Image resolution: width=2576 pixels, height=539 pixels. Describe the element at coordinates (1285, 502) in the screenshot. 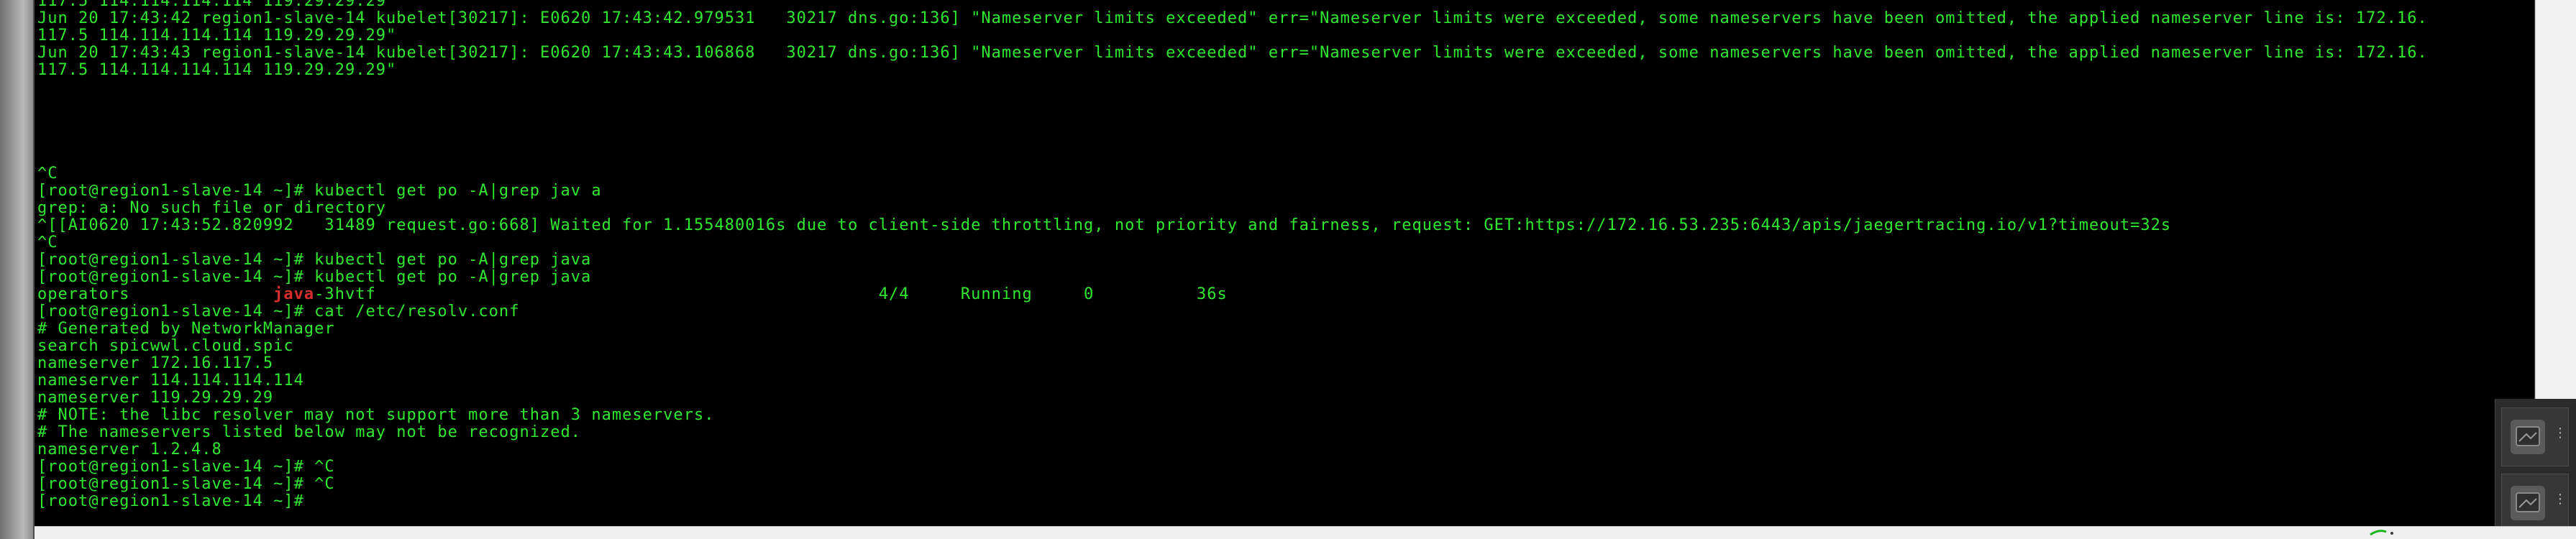

I see `terminal-active-prompt: [root@region1-slave-14 ~]#` at that location.